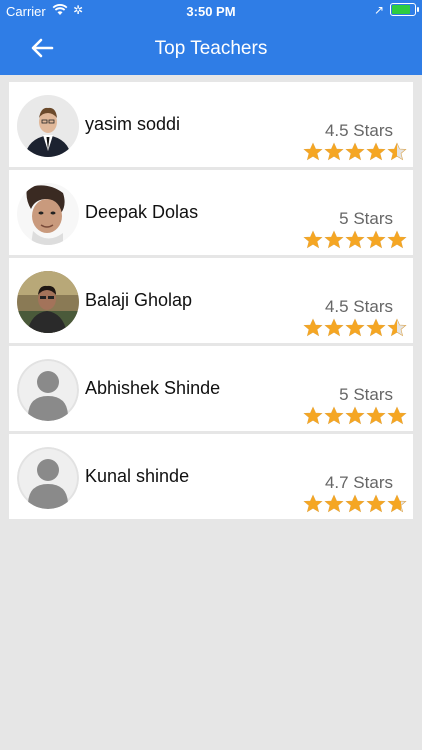 The height and width of the screenshot is (750, 422). I want to click on teacher-name: Kunal shinde, so click(137, 476).